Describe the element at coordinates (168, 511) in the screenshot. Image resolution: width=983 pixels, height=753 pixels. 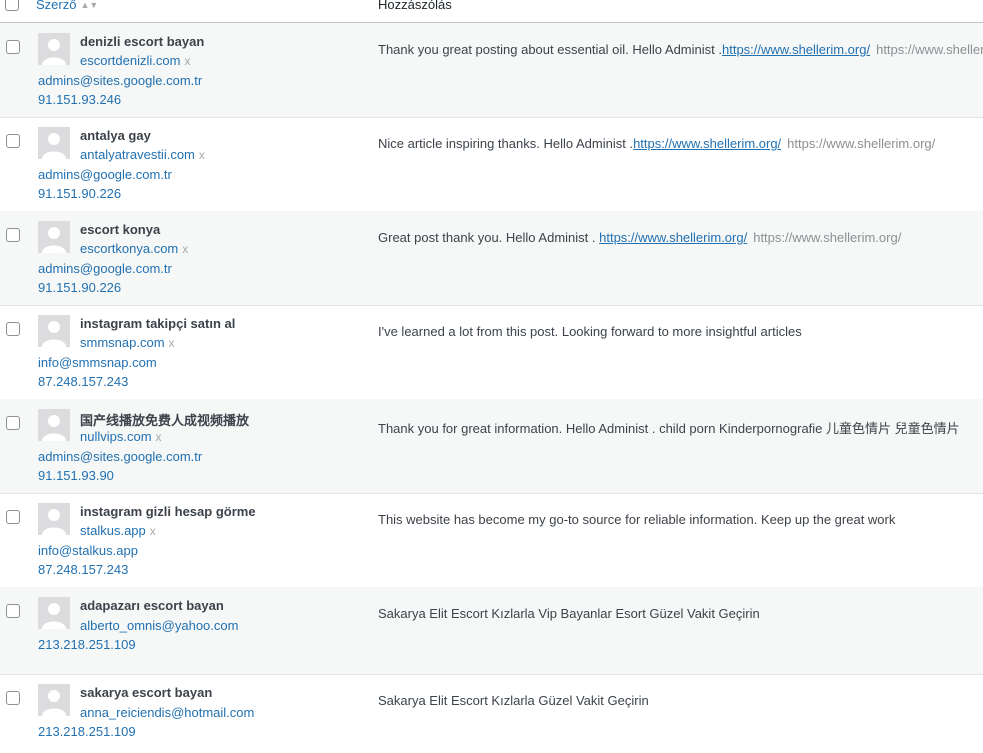
I see `comment-author-name: instagram gizli hesap görme` at that location.